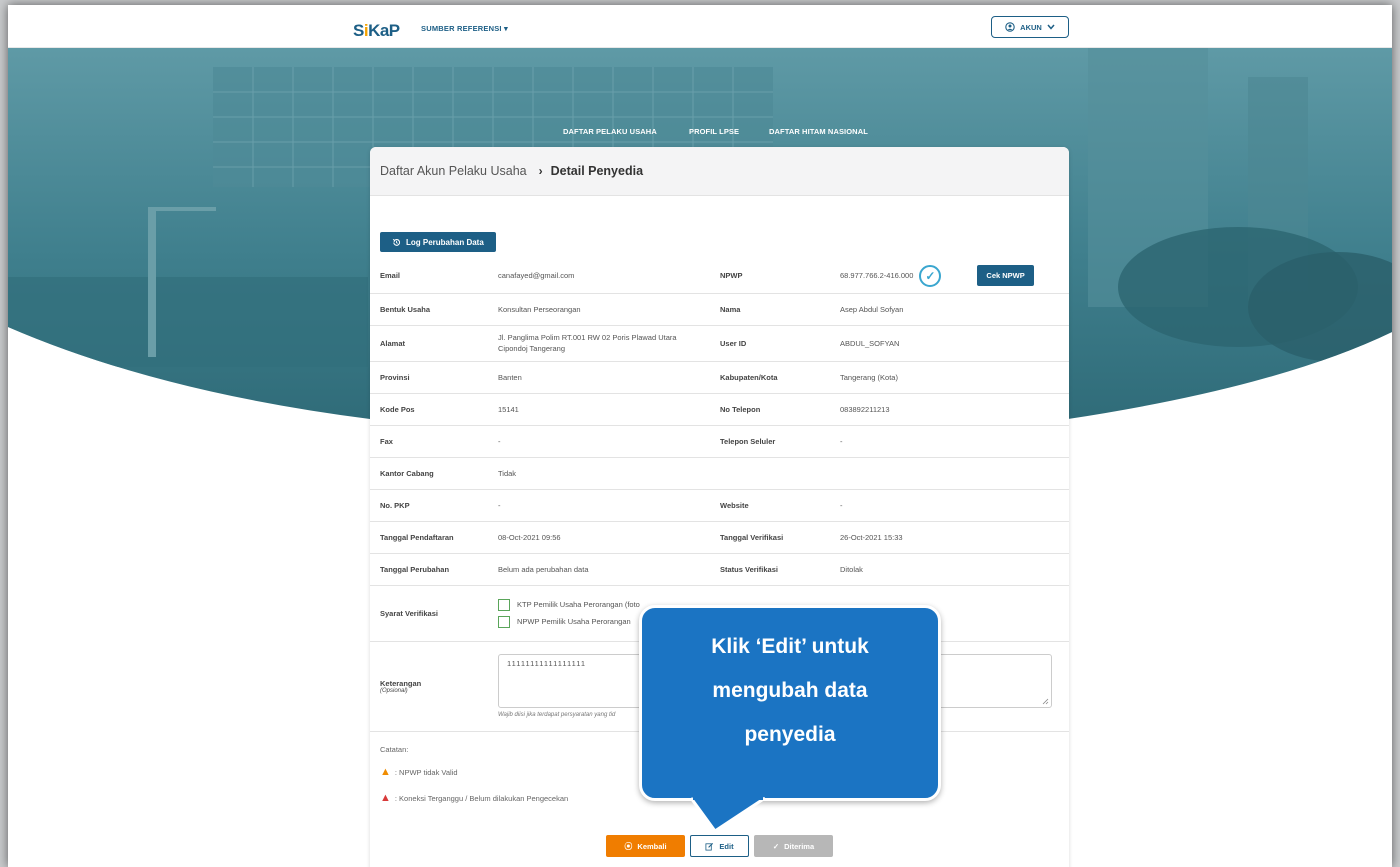 The image size is (1400, 867). What do you see at coordinates (384, 30) in the screenshot?
I see `logo-letters-kap: KaP` at bounding box center [384, 30].